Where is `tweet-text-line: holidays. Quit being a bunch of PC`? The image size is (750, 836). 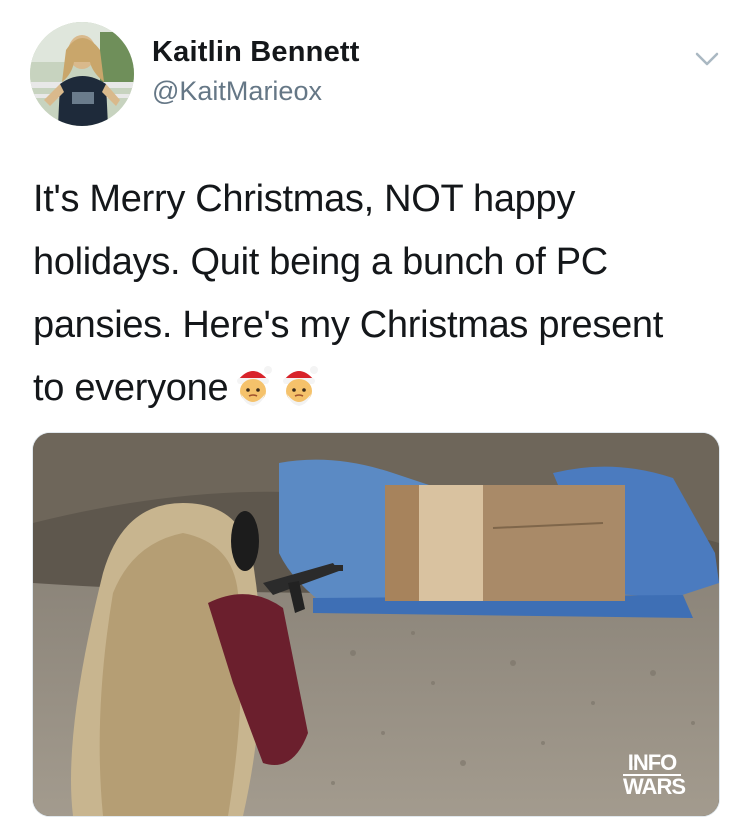 tweet-text-line: holidays. Quit being a bunch of PC is located at coordinates (320, 262).